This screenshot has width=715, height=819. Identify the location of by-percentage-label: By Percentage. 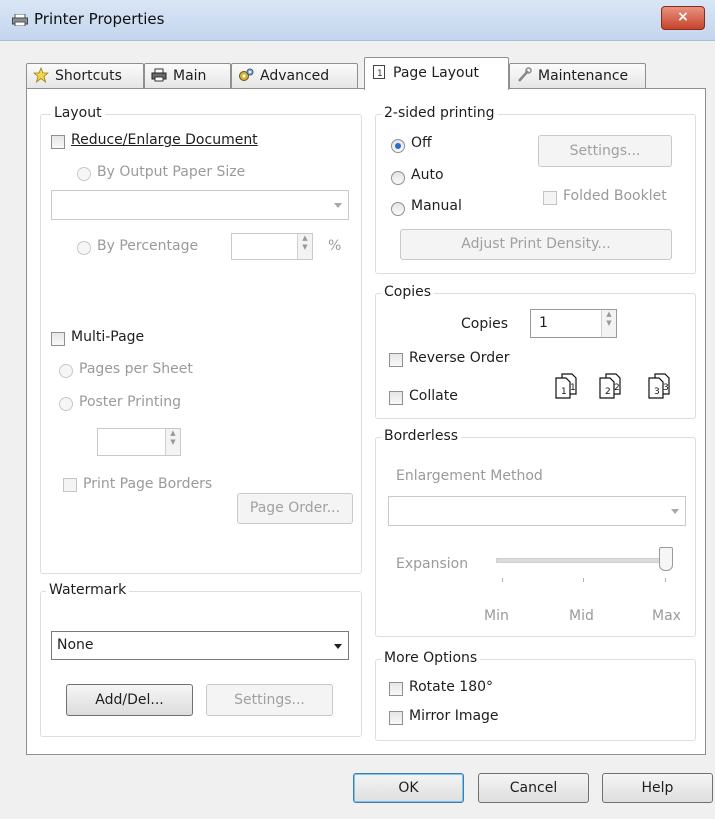
(148, 246).